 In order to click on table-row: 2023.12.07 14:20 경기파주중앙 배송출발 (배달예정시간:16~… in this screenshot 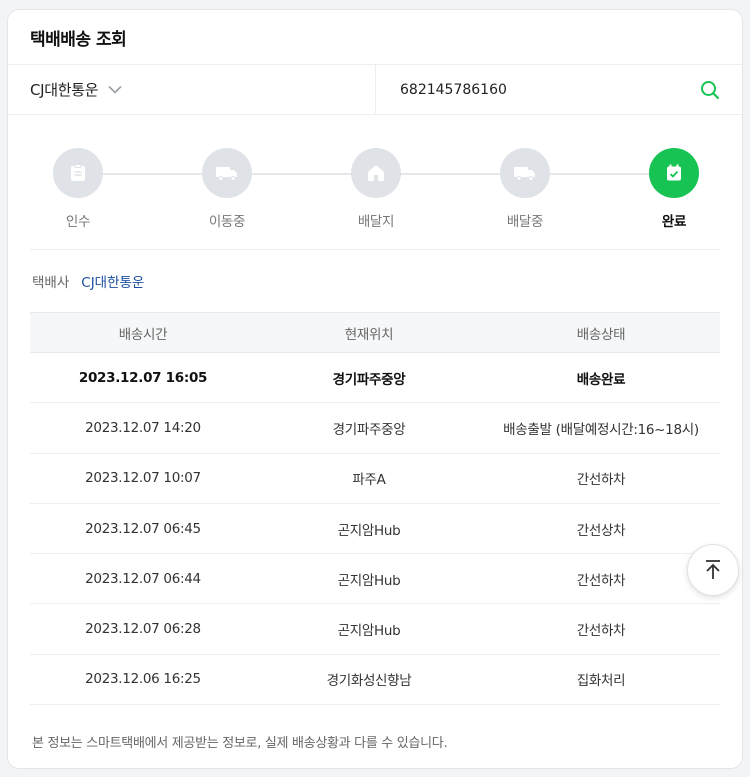, I will do `click(375, 428)`.